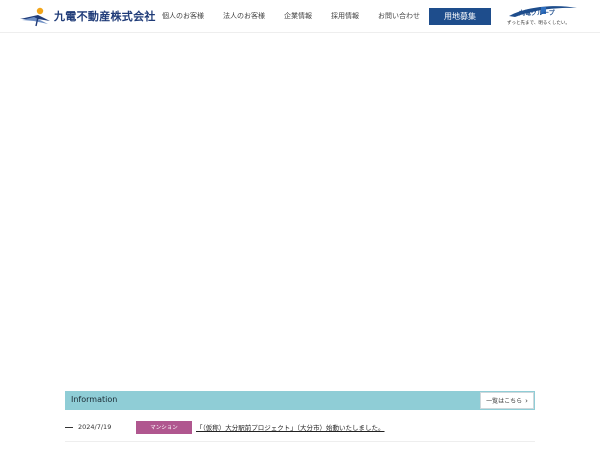 The width and height of the screenshot is (600, 450). Describe the element at coordinates (183, 16) in the screenshot. I see `nav-individual: 個人のお客様` at that location.